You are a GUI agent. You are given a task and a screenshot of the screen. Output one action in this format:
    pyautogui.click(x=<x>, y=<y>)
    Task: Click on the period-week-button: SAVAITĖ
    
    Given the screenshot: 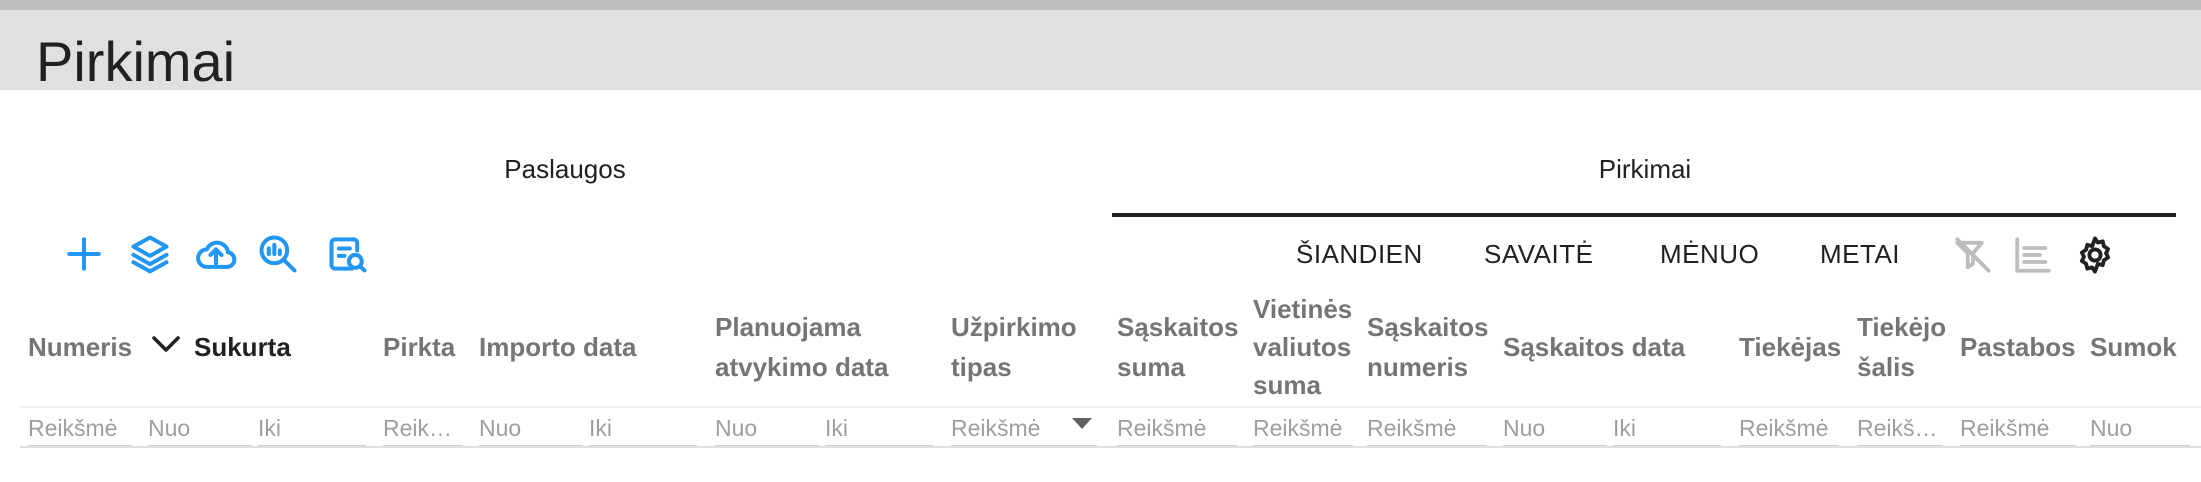 What is the action you would take?
    pyautogui.click(x=1538, y=254)
    